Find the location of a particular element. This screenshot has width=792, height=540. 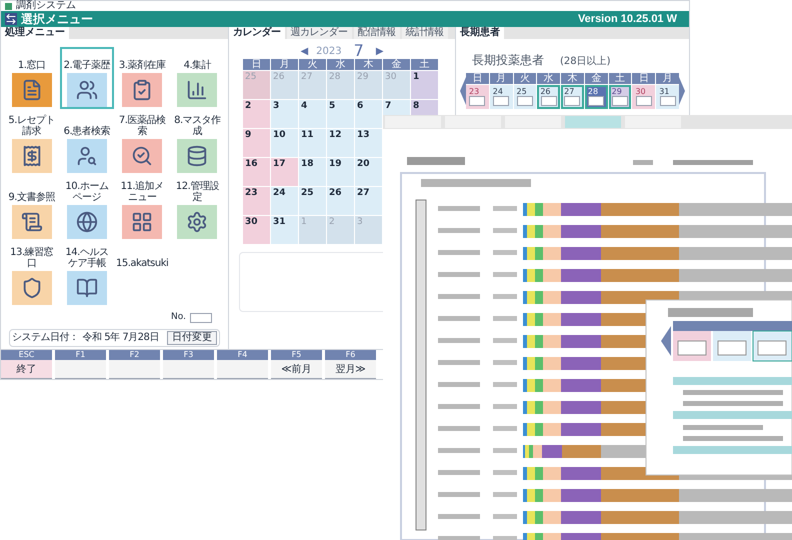

calendar-day: 19 is located at coordinates (340, 172).